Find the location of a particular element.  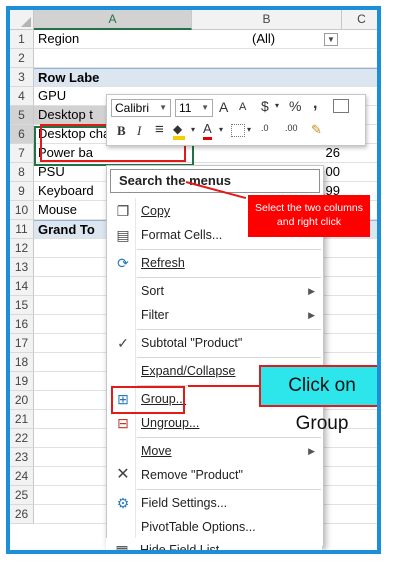

font-color-button: A is located at coordinates (207, 130).